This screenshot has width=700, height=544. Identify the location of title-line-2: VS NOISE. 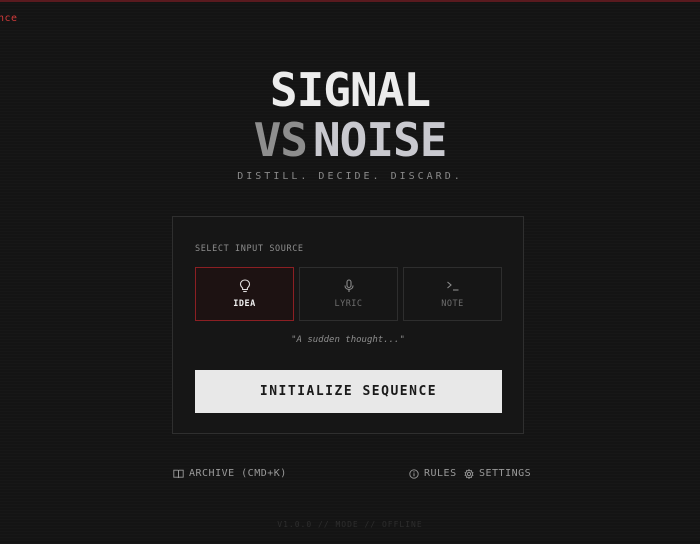
(350, 140).